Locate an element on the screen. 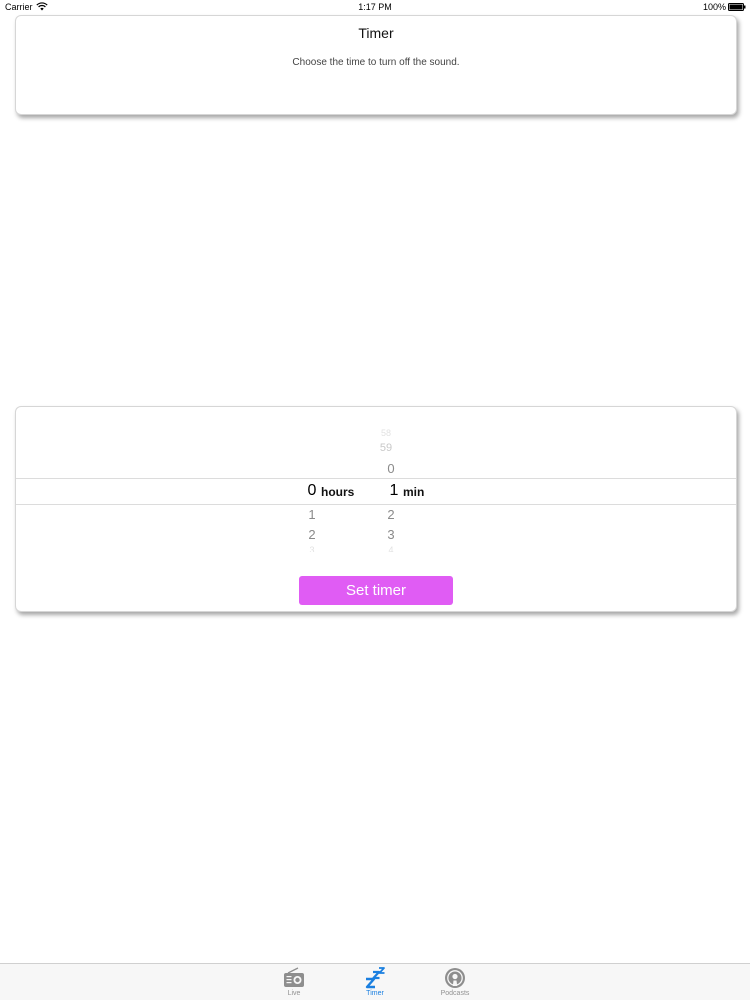 The height and width of the screenshot is (1000, 750). set-timer-button: Set timer is located at coordinates (376, 590).